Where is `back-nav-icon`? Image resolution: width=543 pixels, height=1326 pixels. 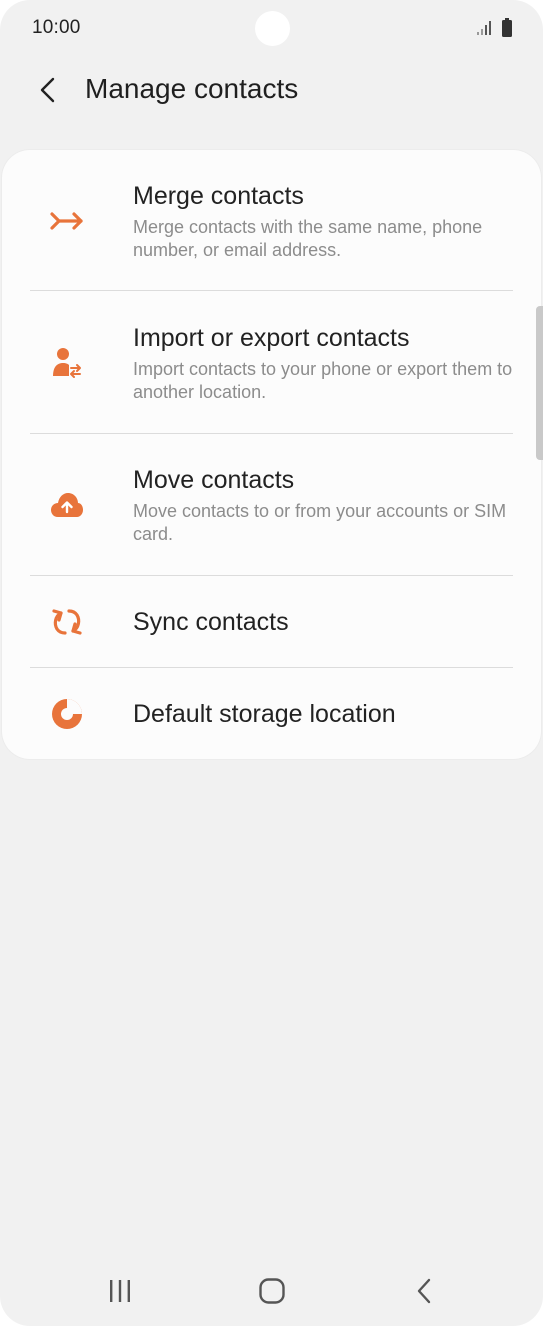 back-nav-icon is located at coordinates (424, 1291).